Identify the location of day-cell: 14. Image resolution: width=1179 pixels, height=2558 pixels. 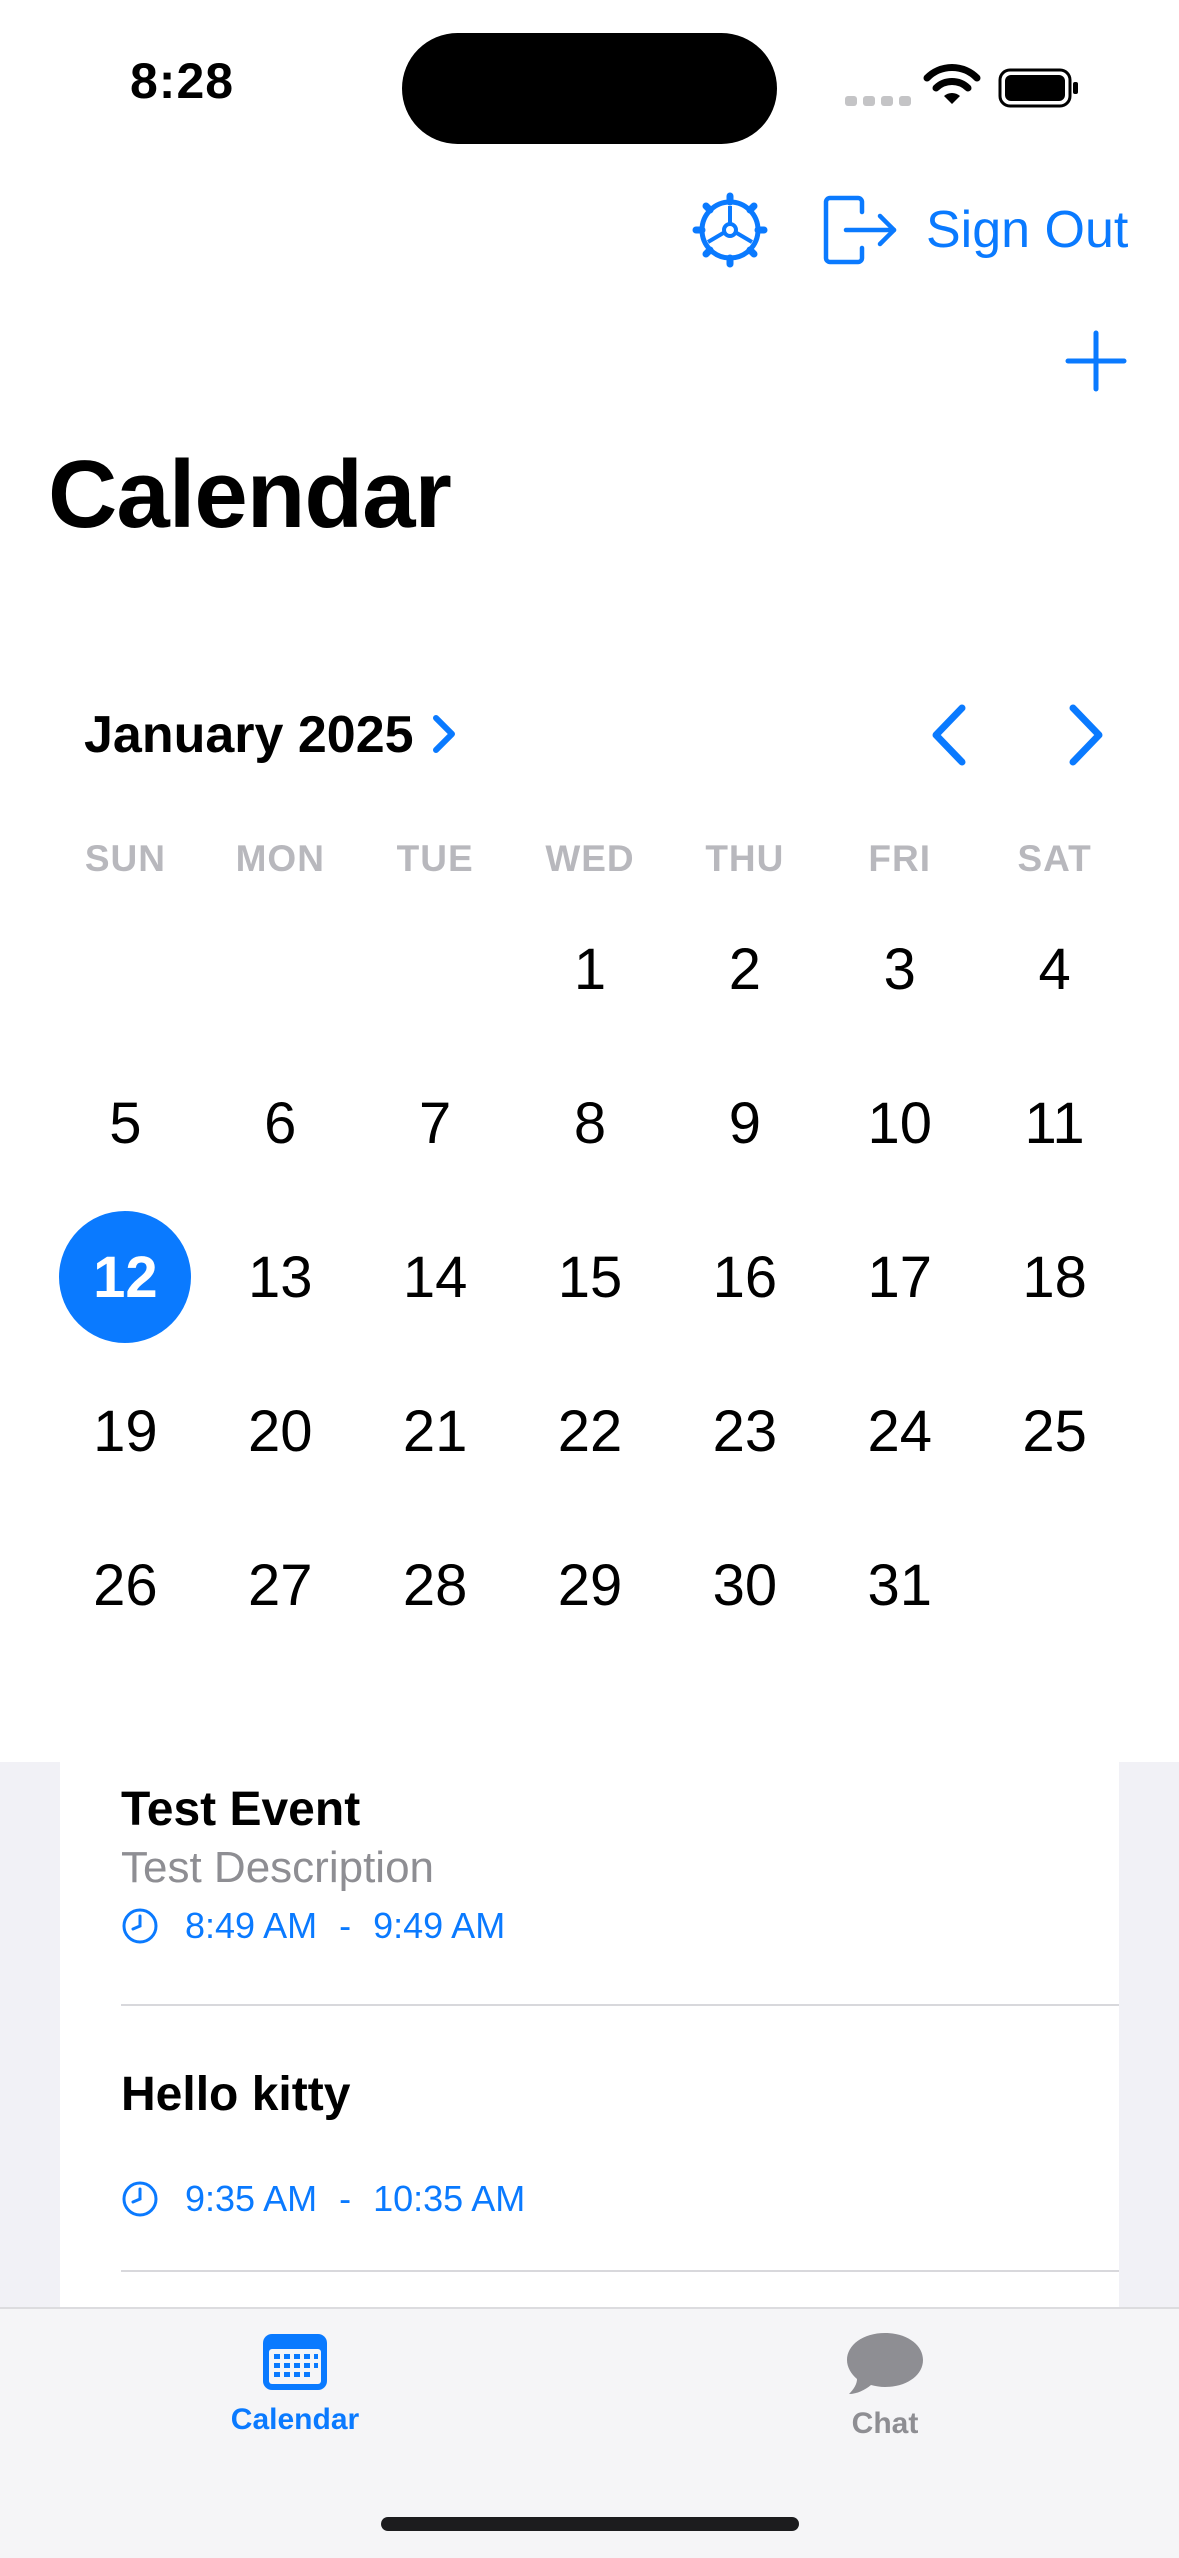
(435, 1277).